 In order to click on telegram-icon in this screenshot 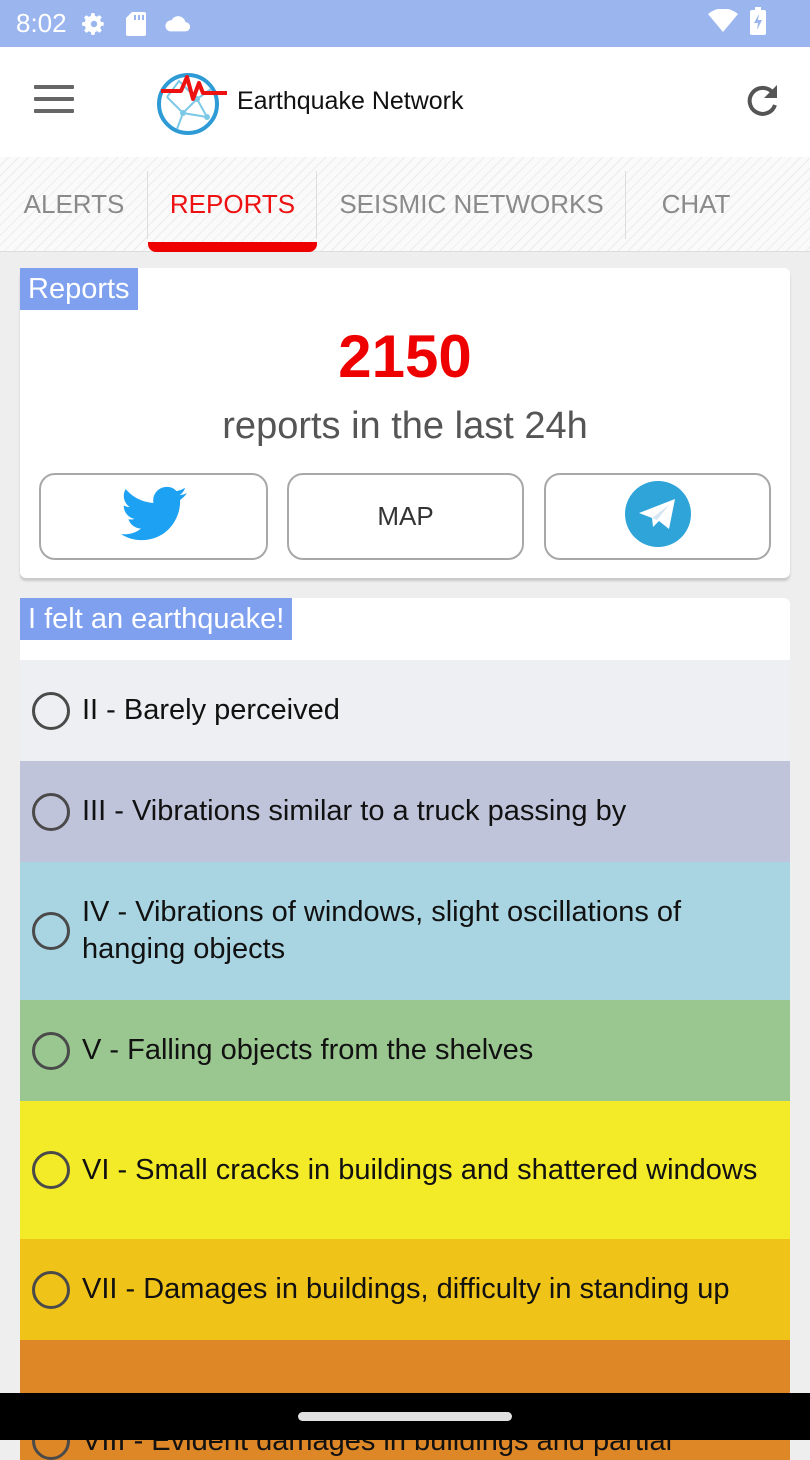, I will do `click(658, 516)`.